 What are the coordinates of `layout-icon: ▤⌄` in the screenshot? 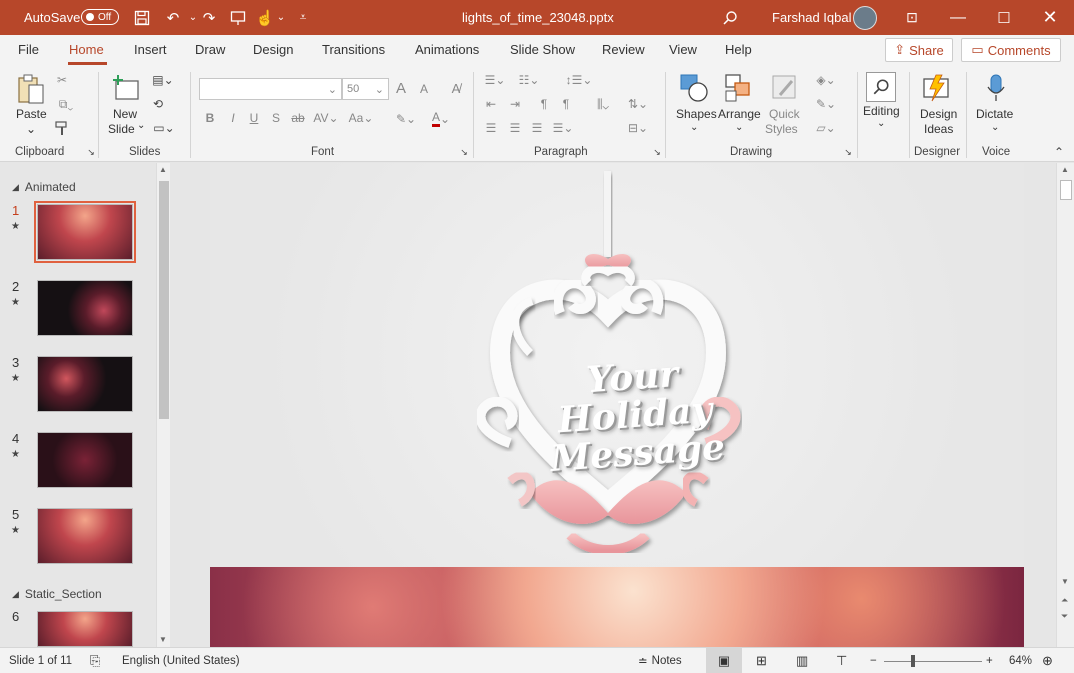 It's located at (163, 80).